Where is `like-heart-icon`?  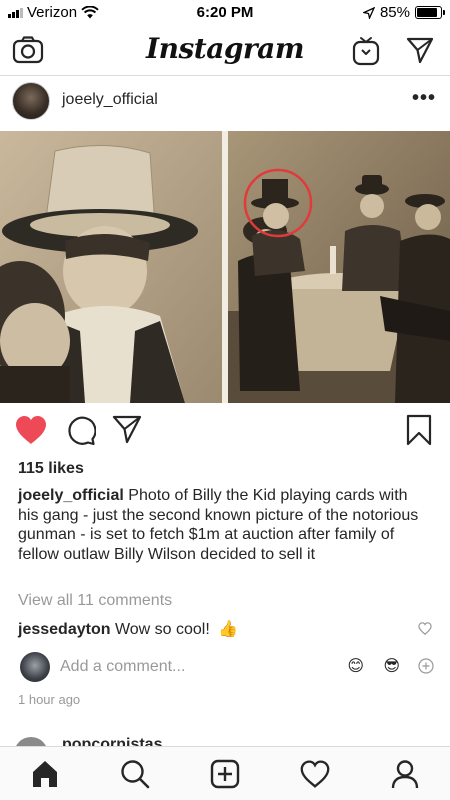
like-heart-icon is located at coordinates (31, 430).